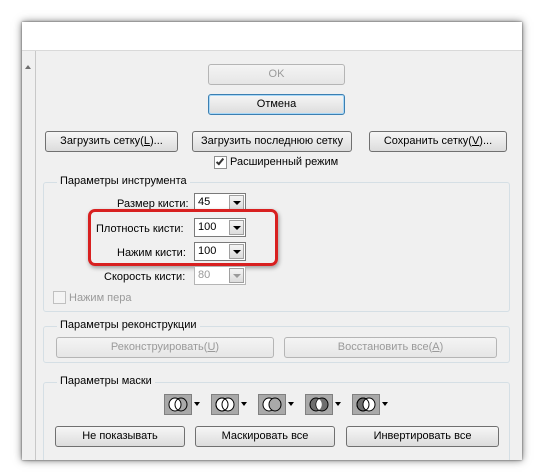  I want to click on highlight-frame, so click(183, 237).